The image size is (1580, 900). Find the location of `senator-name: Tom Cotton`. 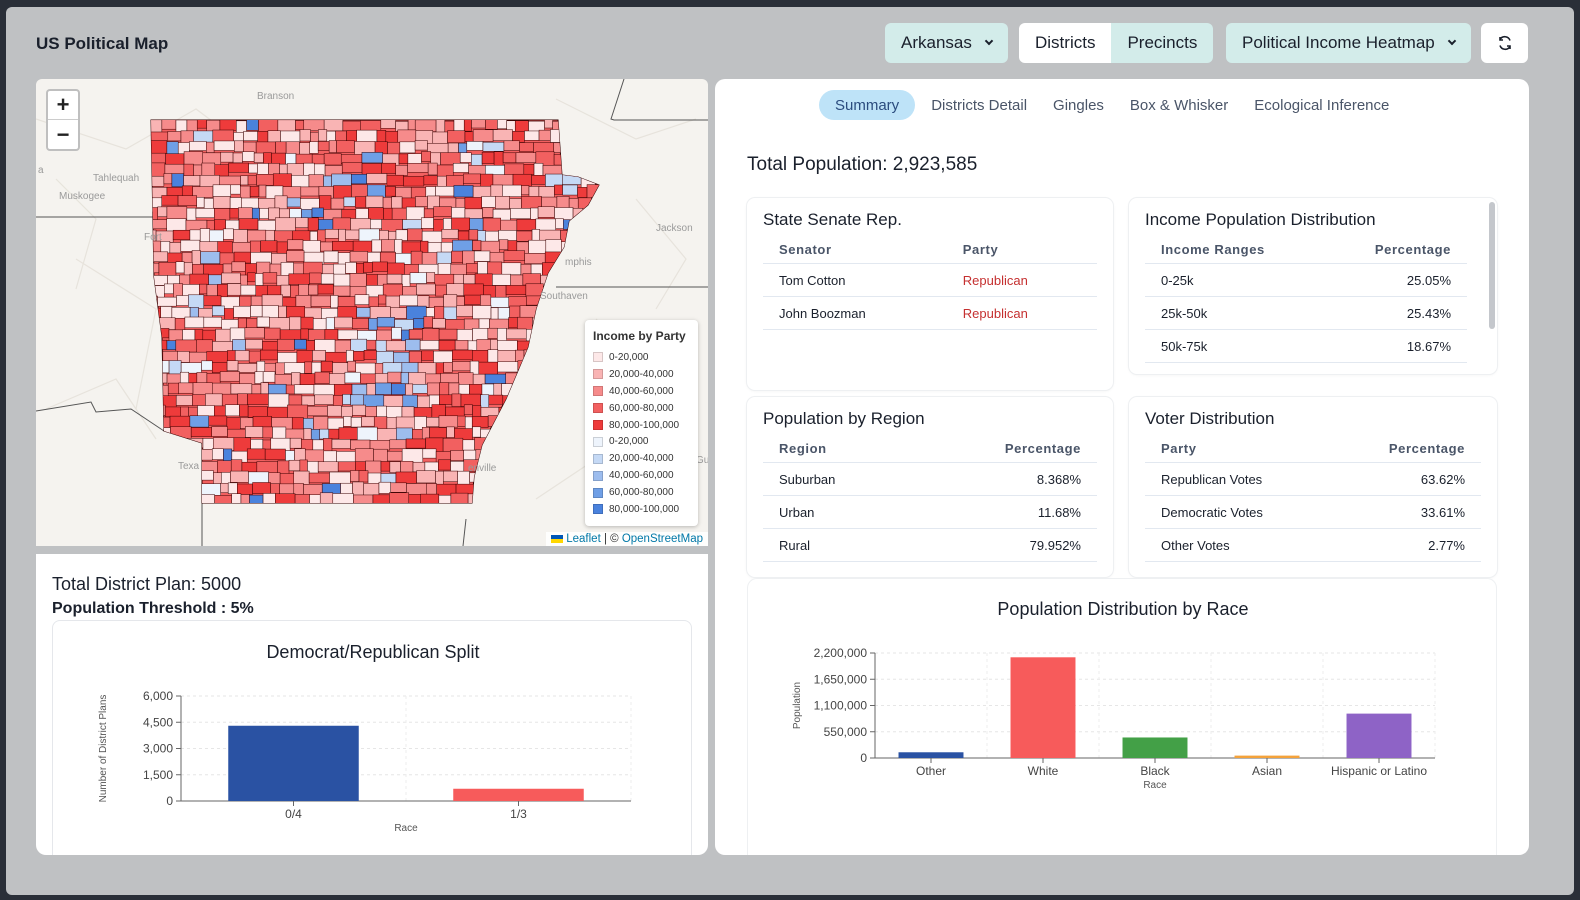

senator-name: Tom Cotton is located at coordinates (855, 280).